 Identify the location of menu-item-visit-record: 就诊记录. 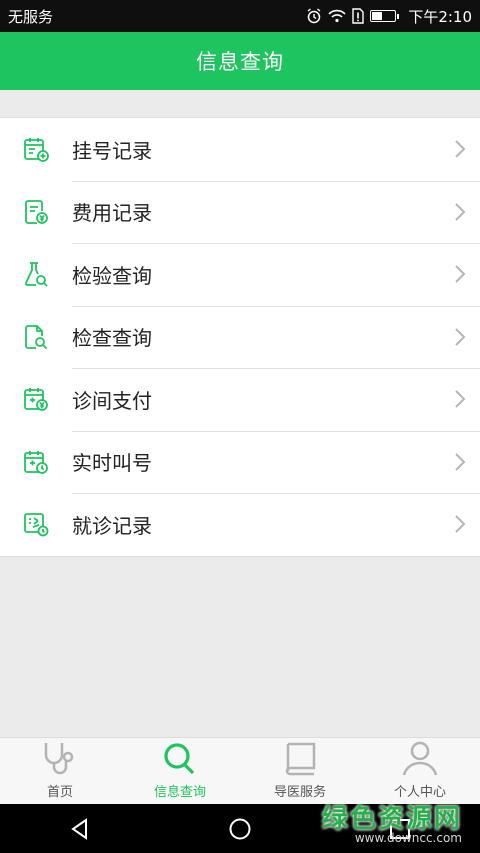
(240, 524).